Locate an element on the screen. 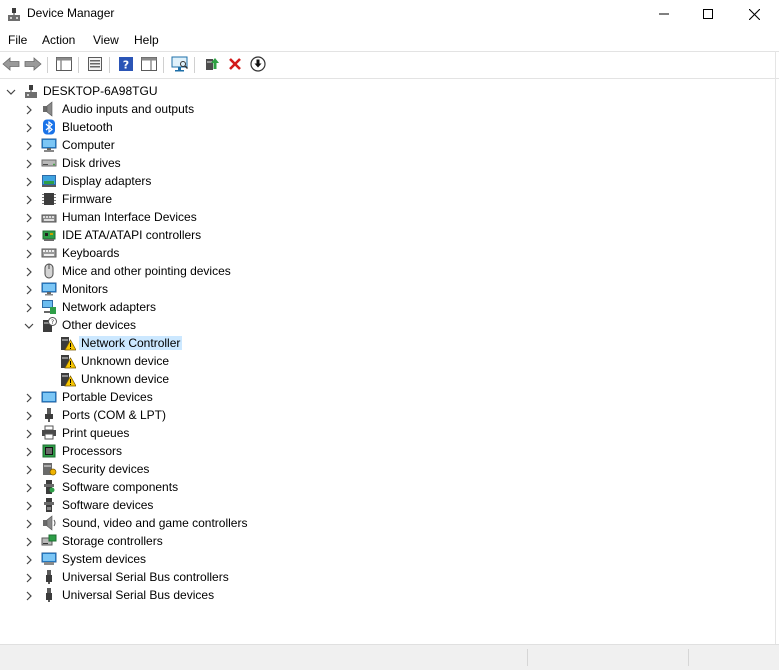 This screenshot has width=779, height=670. back-button is located at coordinates (11, 65).